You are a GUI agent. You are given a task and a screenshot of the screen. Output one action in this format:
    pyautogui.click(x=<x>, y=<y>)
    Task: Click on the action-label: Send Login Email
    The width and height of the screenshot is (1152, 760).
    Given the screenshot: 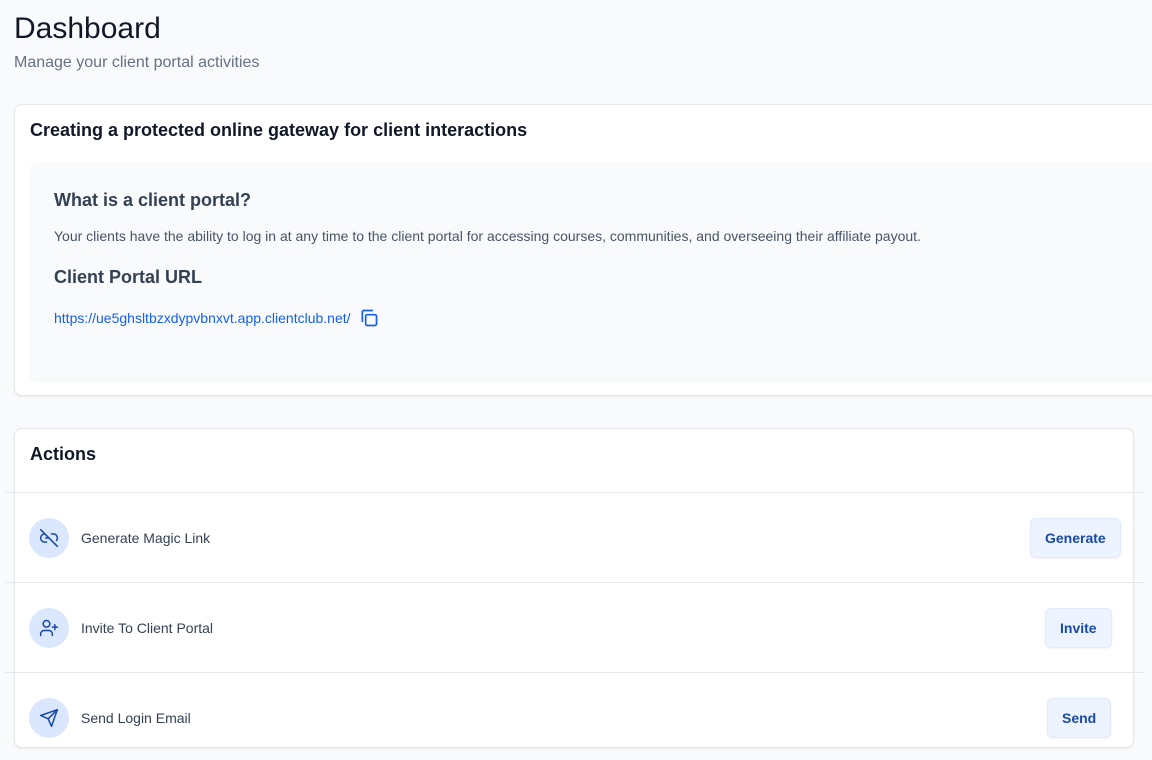 What is the action you would take?
    pyautogui.click(x=136, y=718)
    